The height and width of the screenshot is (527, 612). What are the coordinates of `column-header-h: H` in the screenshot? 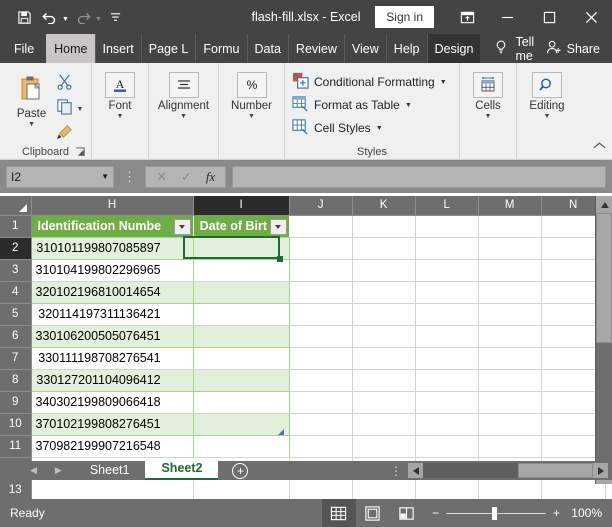 It's located at (112, 206).